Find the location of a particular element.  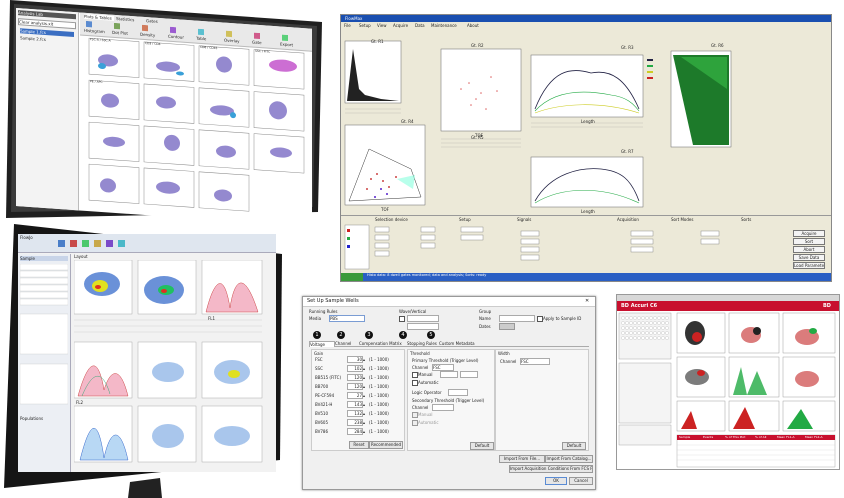

table-header-sample: Sample is located at coordinates (685, 437).